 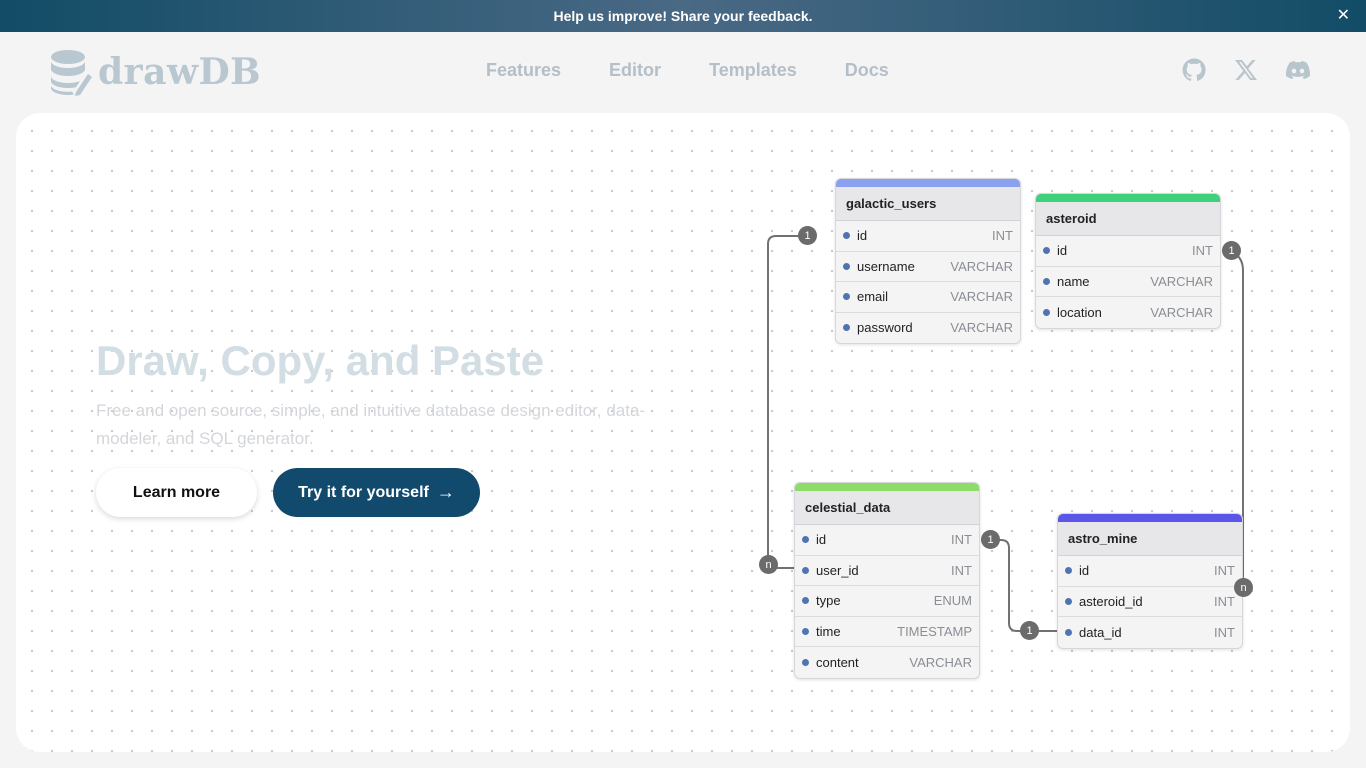 What do you see at coordinates (1019, 585) in the screenshot?
I see `relation-line-celestial-mine` at bounding box center [1019, 585].